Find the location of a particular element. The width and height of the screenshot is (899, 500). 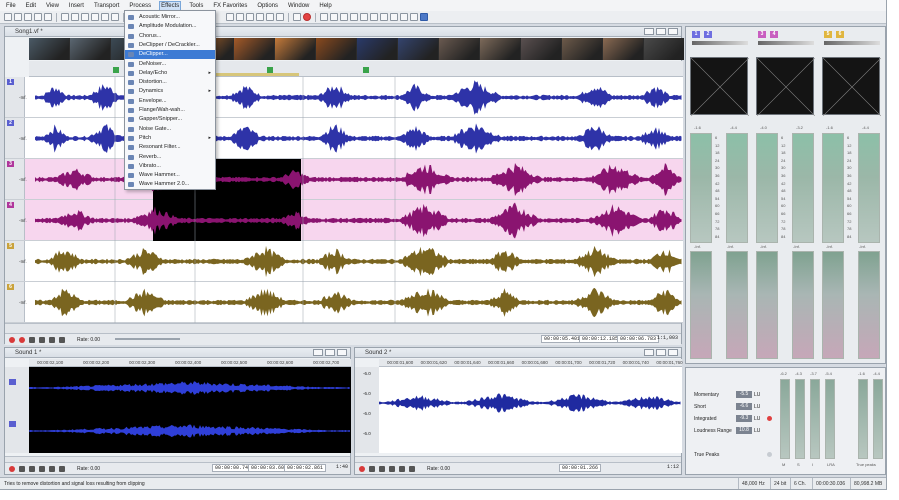

event-tool-icon is located at coordinates (297, 17).